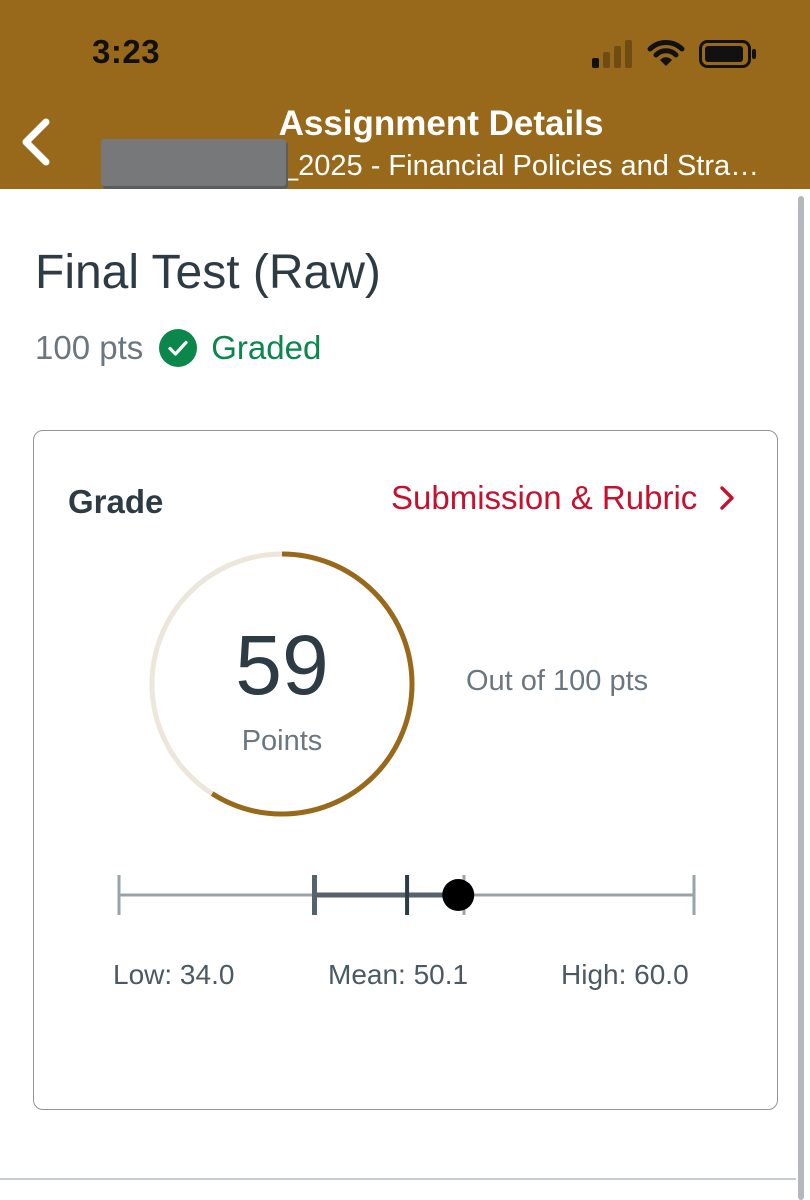 This screenshot has height=1200, width=810. Describe the element at coordinates (625, 974) in the screenshot. I see `high-stat: High: 60.0` at that location.